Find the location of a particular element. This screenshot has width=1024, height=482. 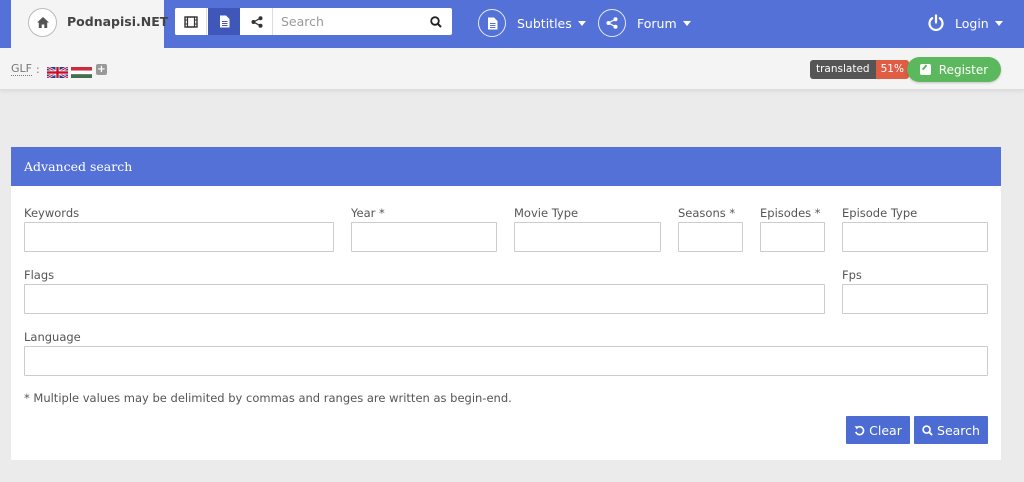

seasons-input is located at coordinates (710, 237).